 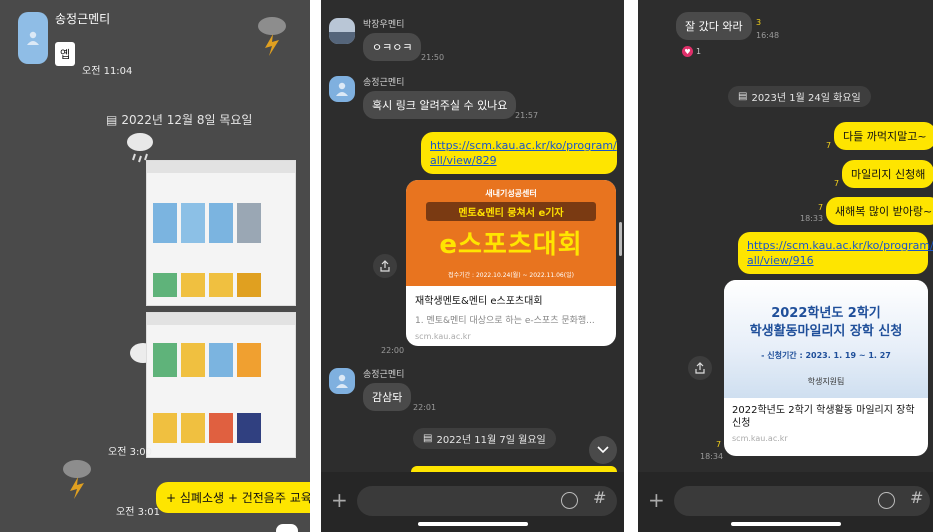 What do you see at coordinates (823, 417) in the screenshot?
I see `card-title: 2022학년도 2학기 학생활동 마일리지 장학 신청` at bounding box center [823, 417].